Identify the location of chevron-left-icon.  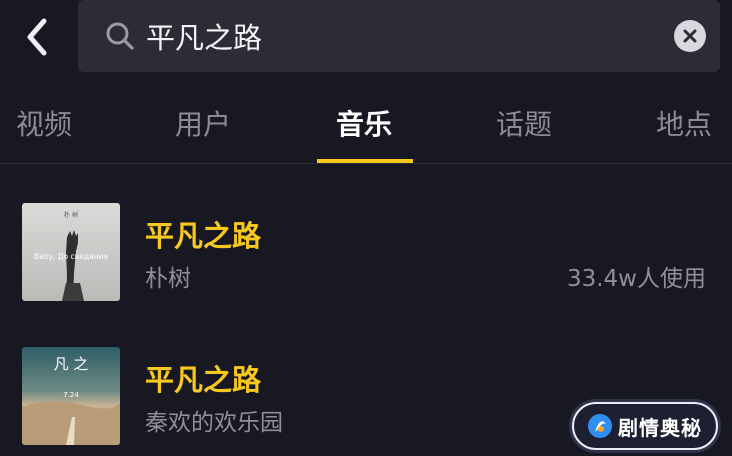
(37, 37).